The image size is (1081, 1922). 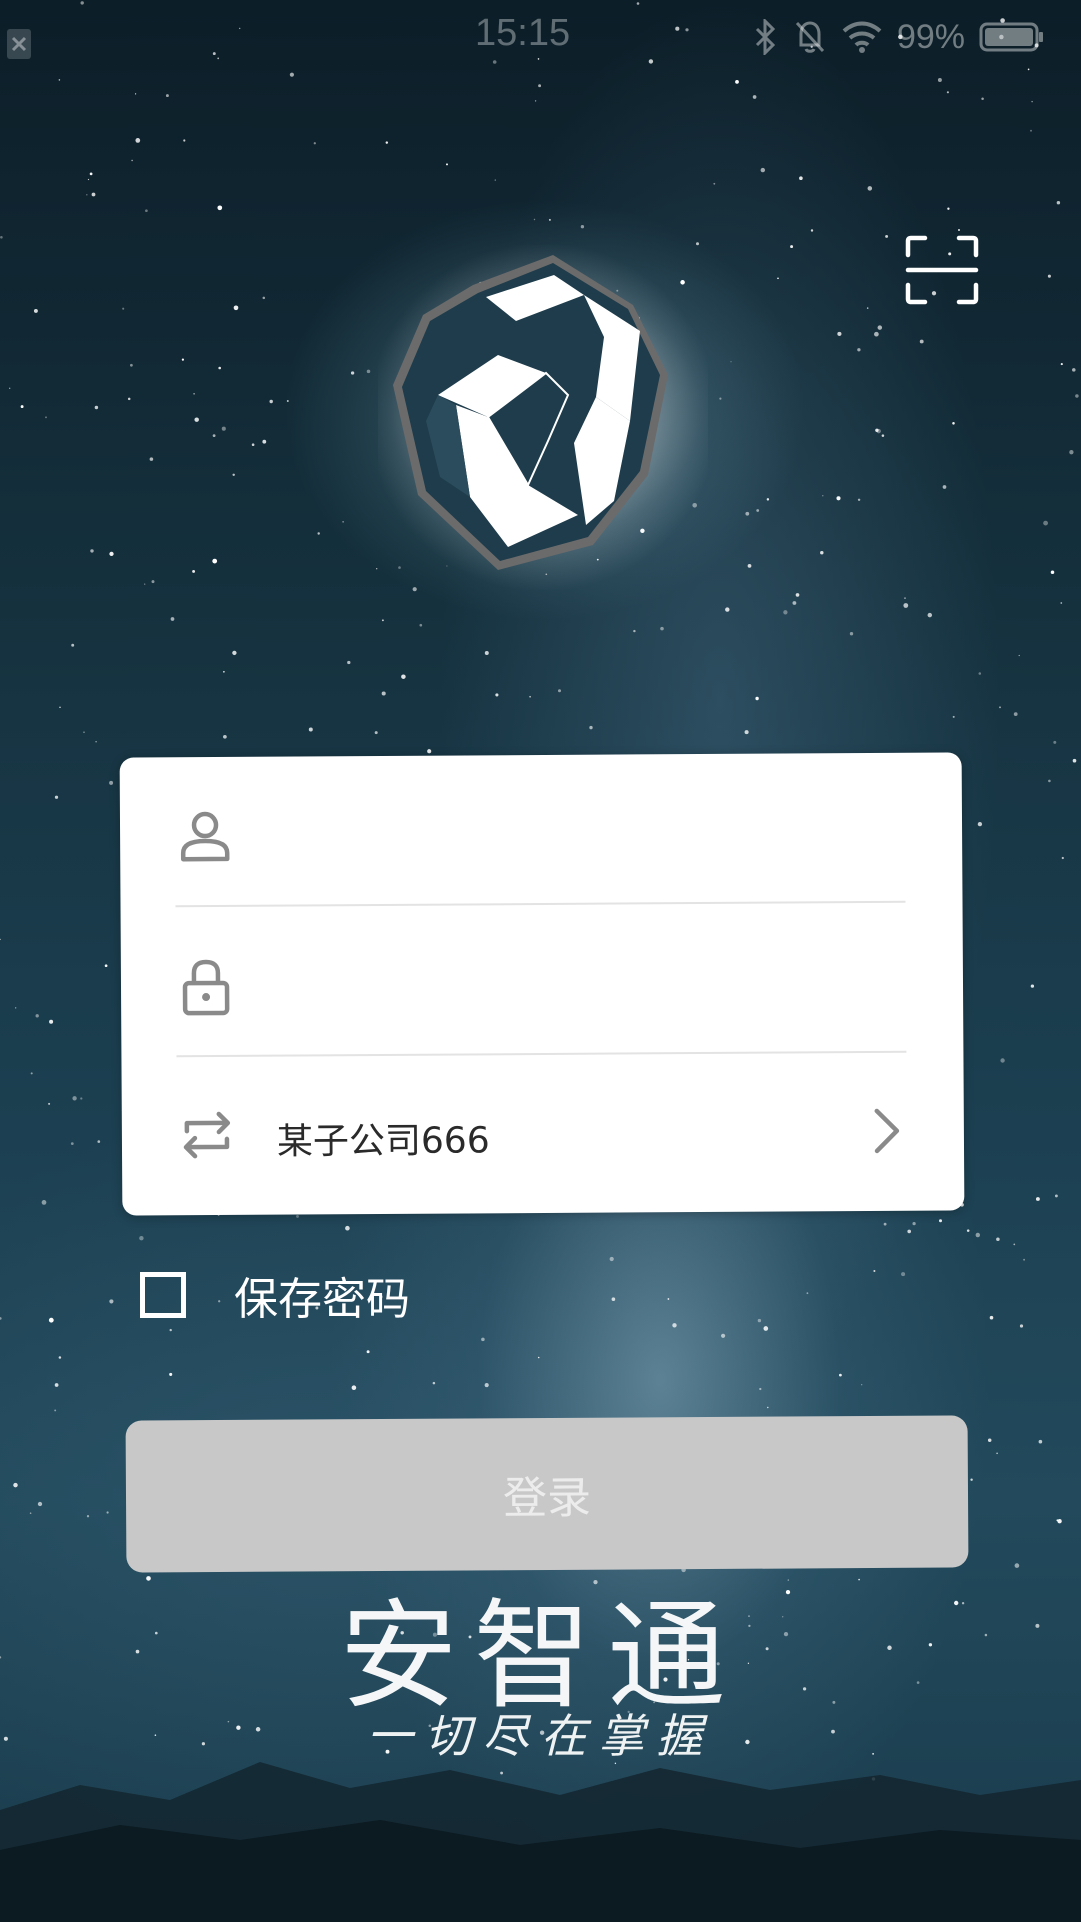 What do you see at coordinates (540, 1736) in the screenshot?
I see `brand-slogan: 一切尽在掌握` at bounding box center [540, 1736].